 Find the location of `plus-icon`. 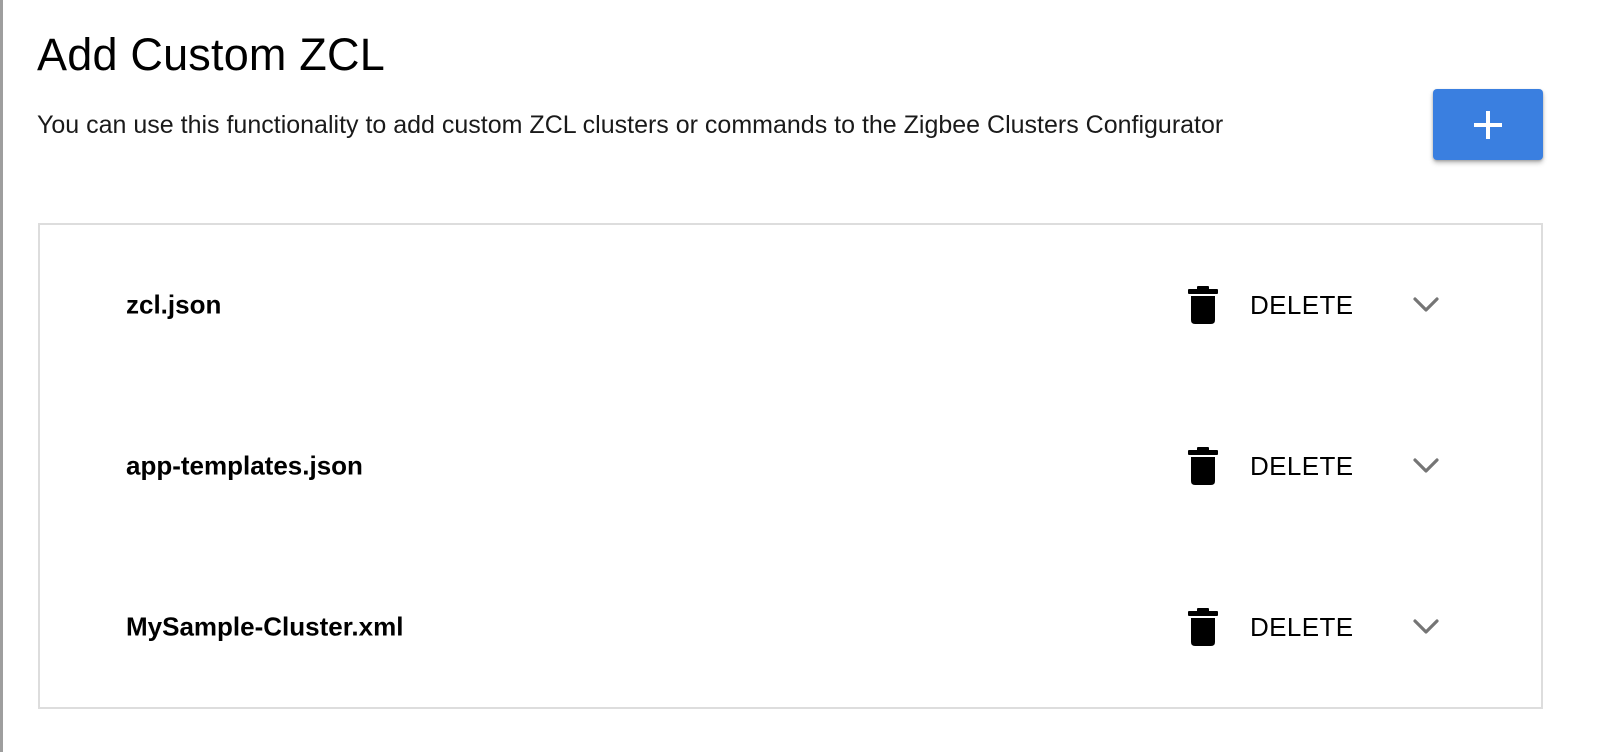

plus-icon is located at coordinates (1488, 124).